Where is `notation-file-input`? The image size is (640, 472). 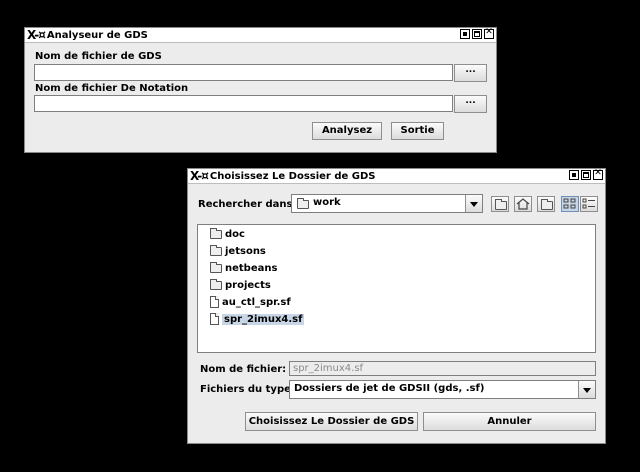 notation-file-input is located at coordinates (243, 103).